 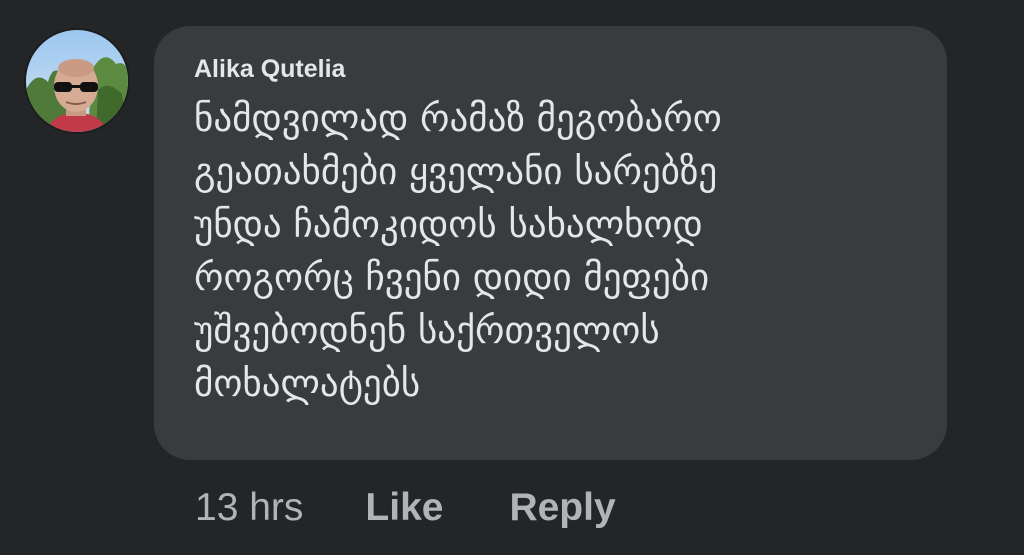 I want to click on reply-button: Reply, so click(x=562, y=508).